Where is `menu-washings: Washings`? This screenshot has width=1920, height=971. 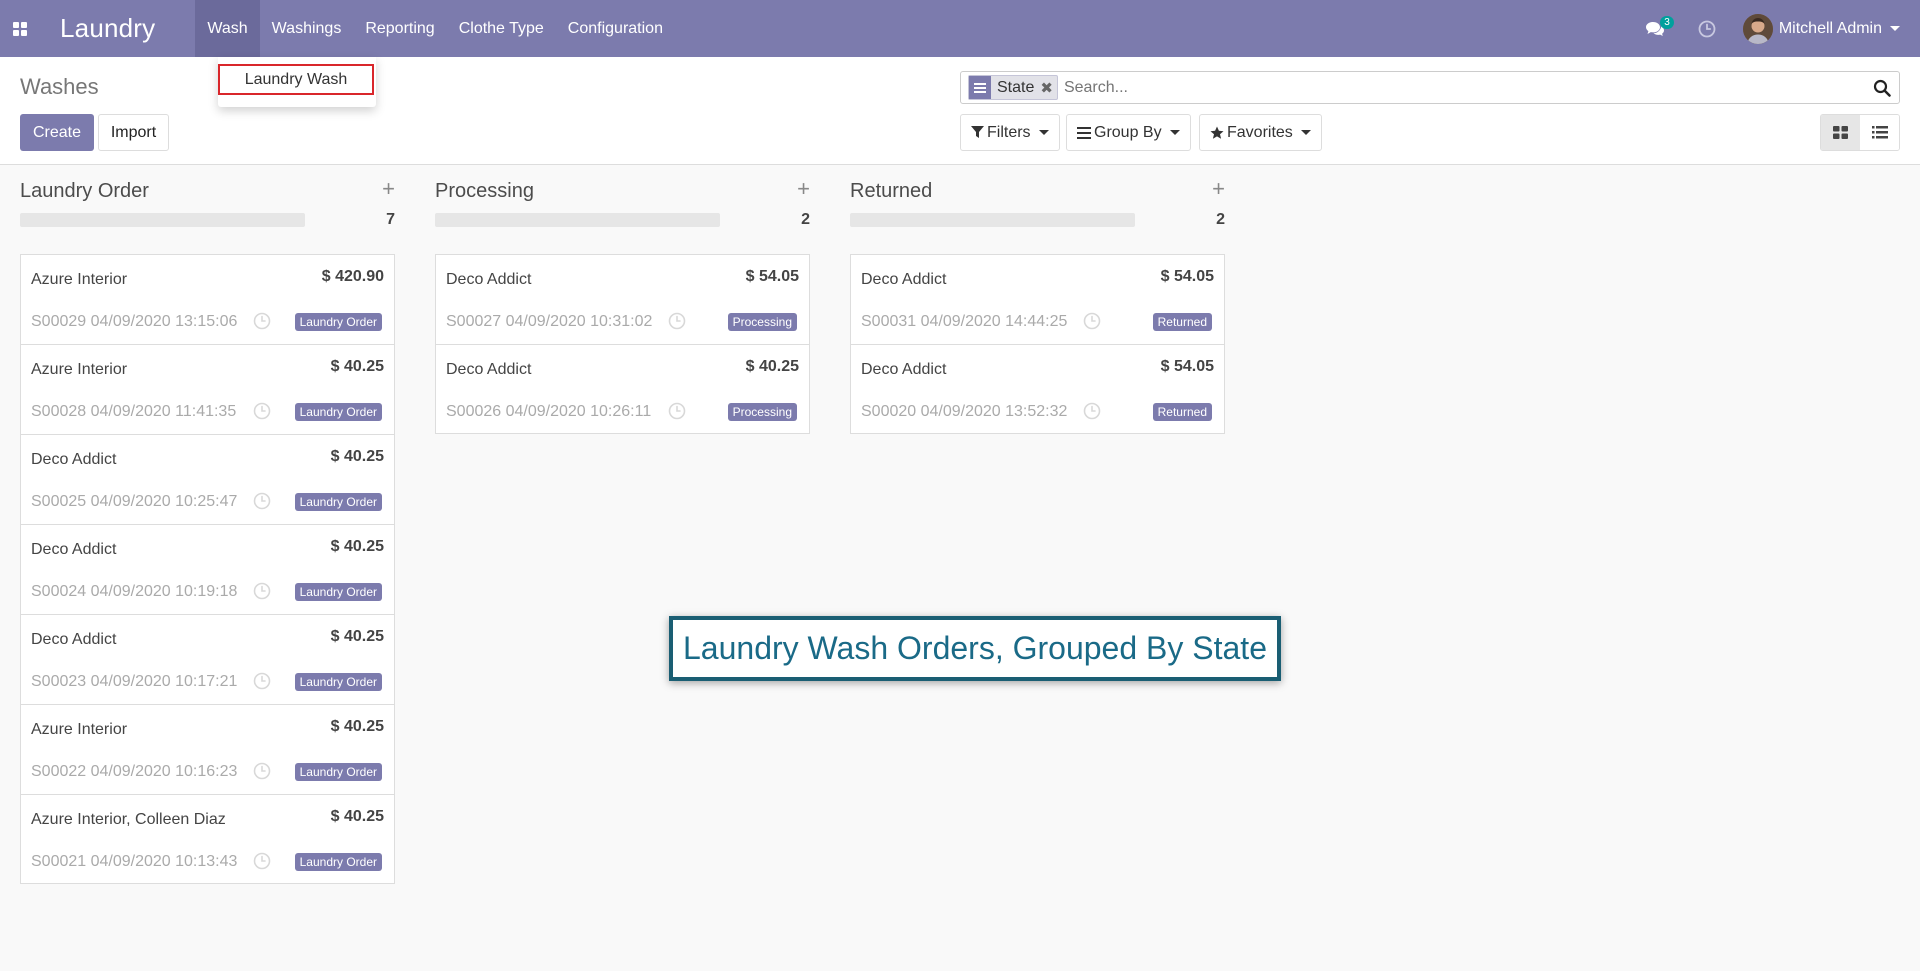 menu-washings: Washings is located at coordinates (307, 28).